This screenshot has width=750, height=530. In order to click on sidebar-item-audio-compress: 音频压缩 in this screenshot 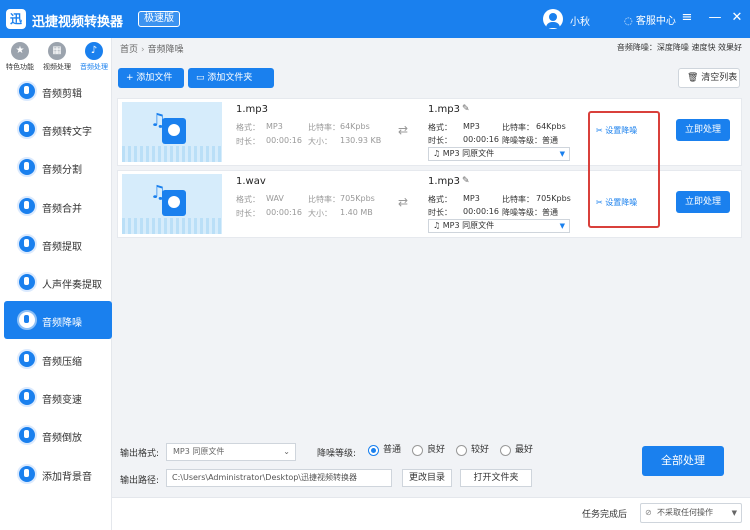, I will do `click(58, 359)`.